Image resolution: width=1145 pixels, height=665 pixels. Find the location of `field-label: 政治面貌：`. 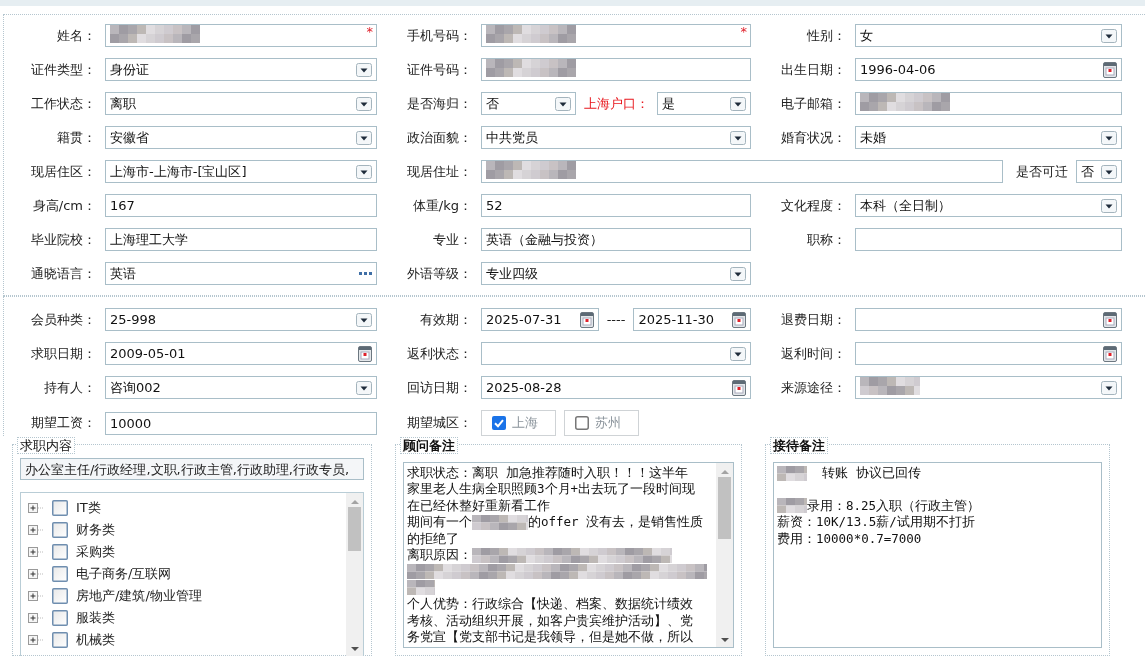

field-label: 政治面貌： is located at coordinates (439, 137).